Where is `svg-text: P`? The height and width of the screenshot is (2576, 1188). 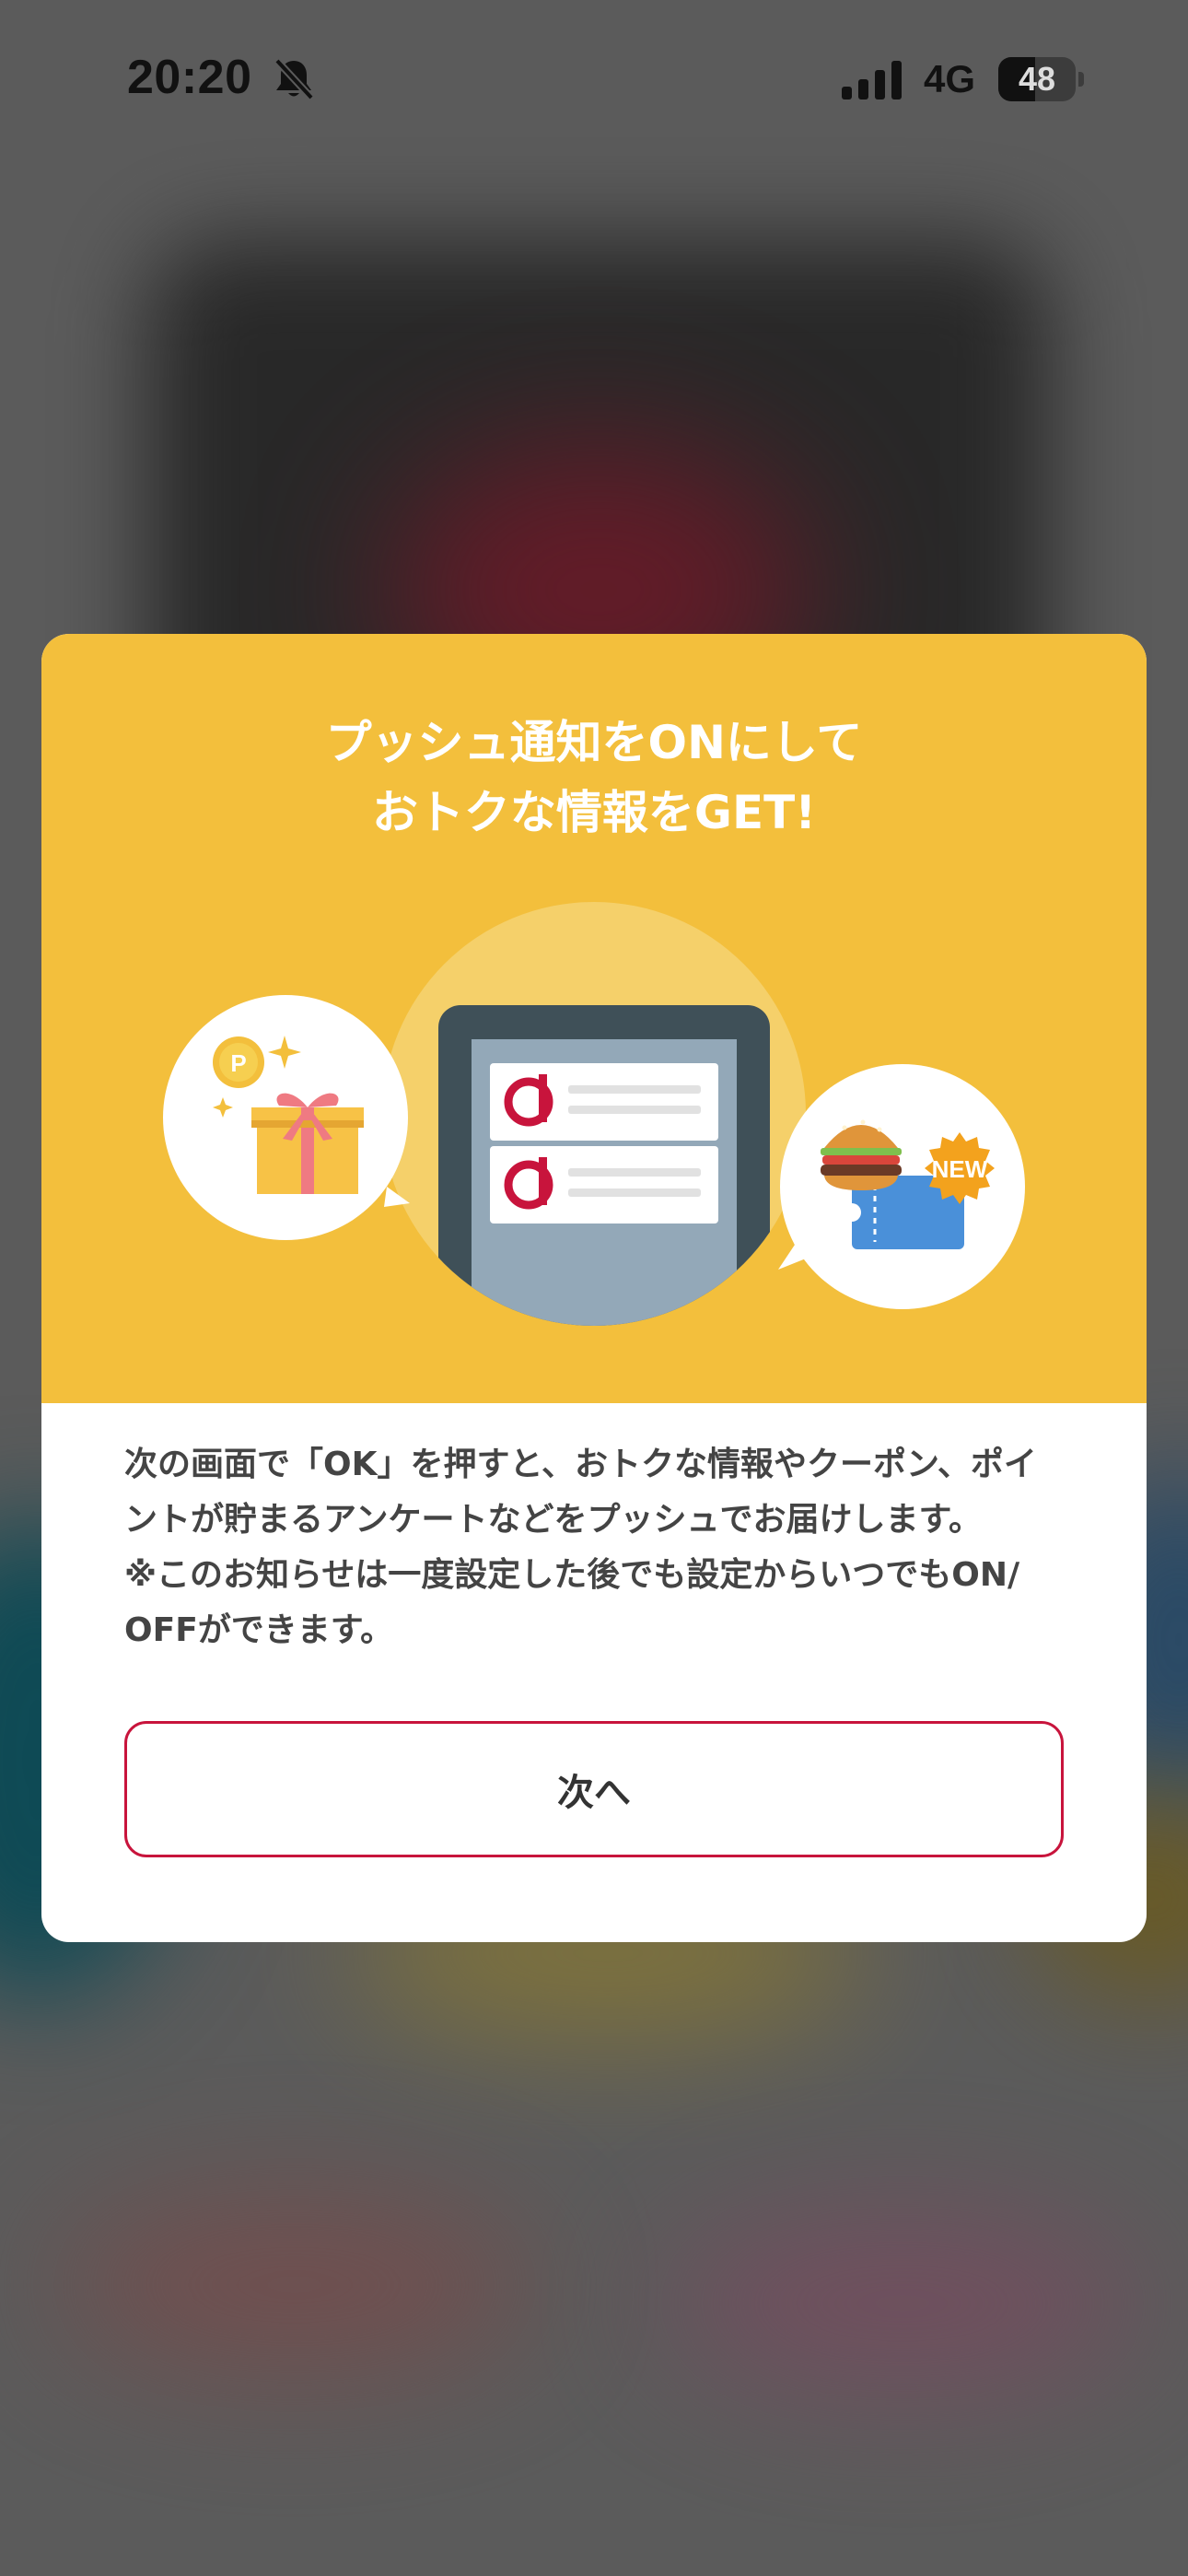
svg-text: P is located at coordinates (238, 1063).